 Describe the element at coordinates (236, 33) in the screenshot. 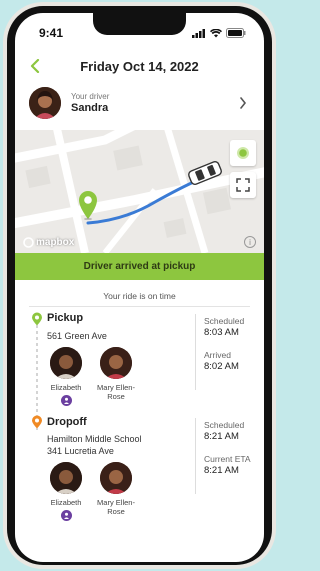

I see `battery-icon` at that location.